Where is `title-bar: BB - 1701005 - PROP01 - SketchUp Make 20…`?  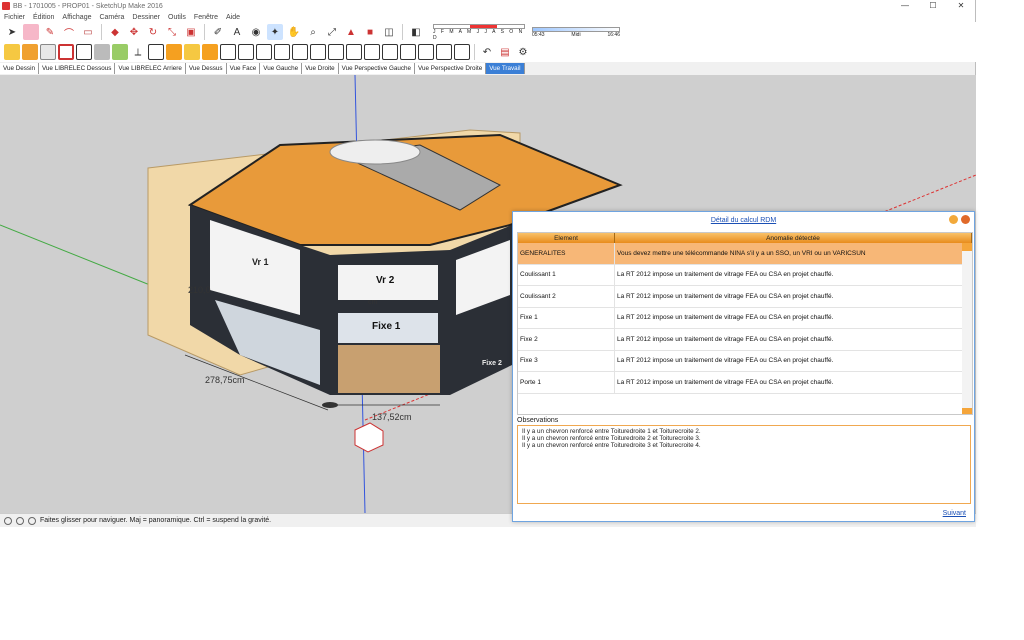 title-bar: BB - 1701005 - PROP01 - SketchUp Make 20… is located at coordinates (487, 6).